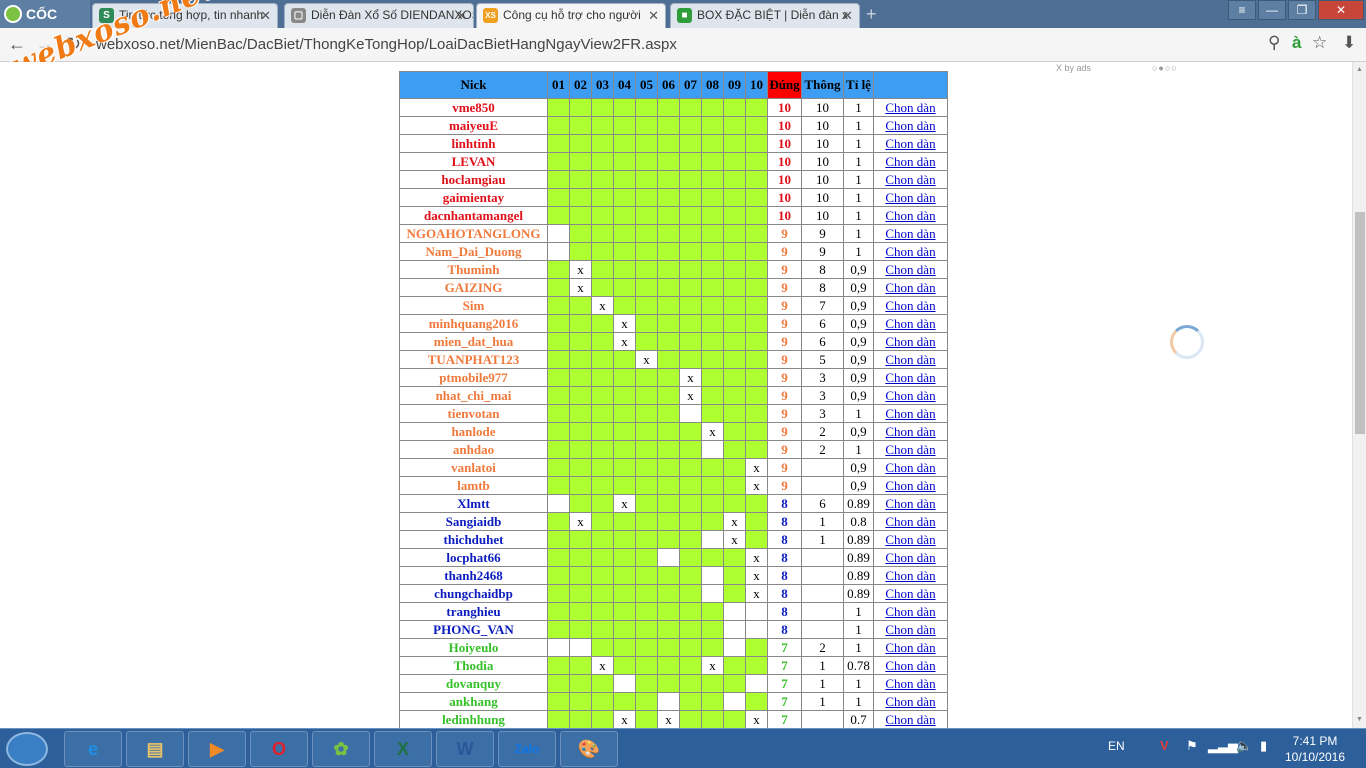  What do you see at coordinates (571, 15) in the screenshot?
I see `tab-cong-cu: XS Công cụ hỗ trợ cho người ✕` at bounding box center [571, 15].